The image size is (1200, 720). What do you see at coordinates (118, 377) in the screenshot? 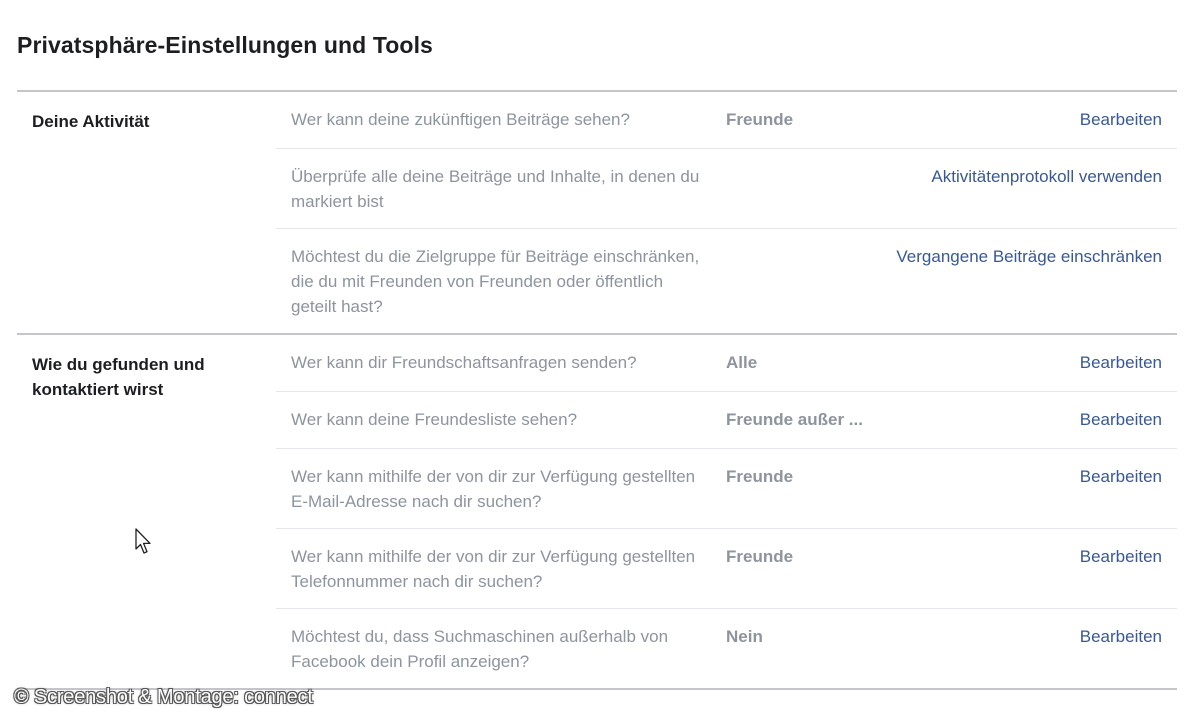
I see `section-title: Wie du gefunden und kontaktiert wirst` at bounding box center [118, 377].